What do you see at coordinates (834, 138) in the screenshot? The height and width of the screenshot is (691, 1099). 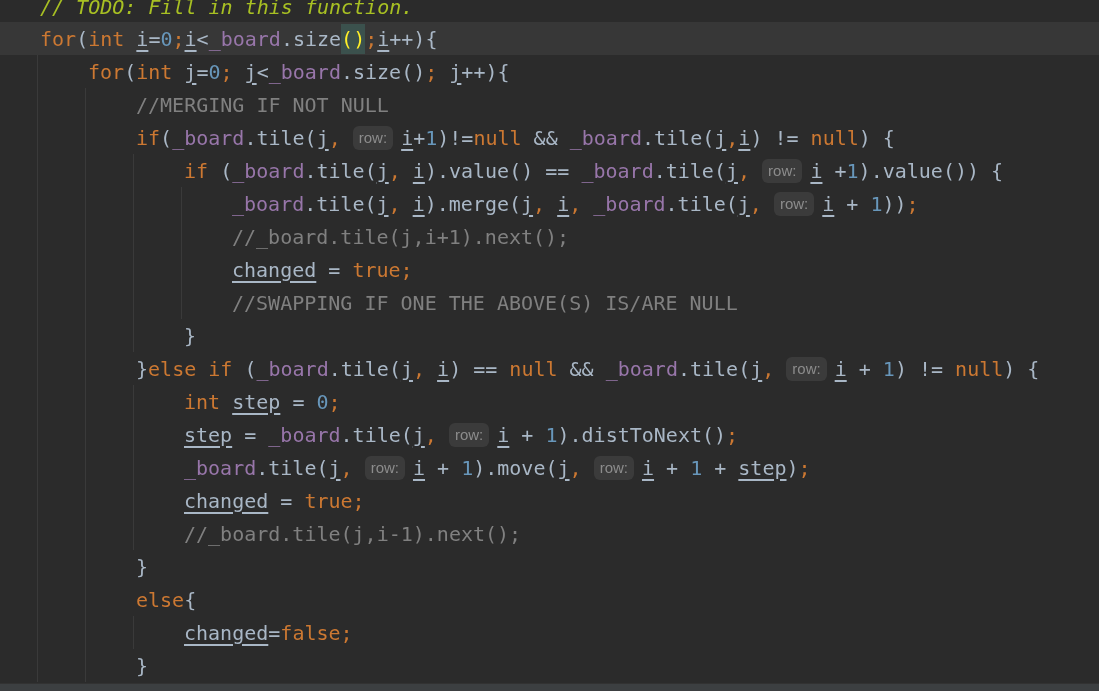 I see `code-keyword: null` at bounding box center [834, 138].